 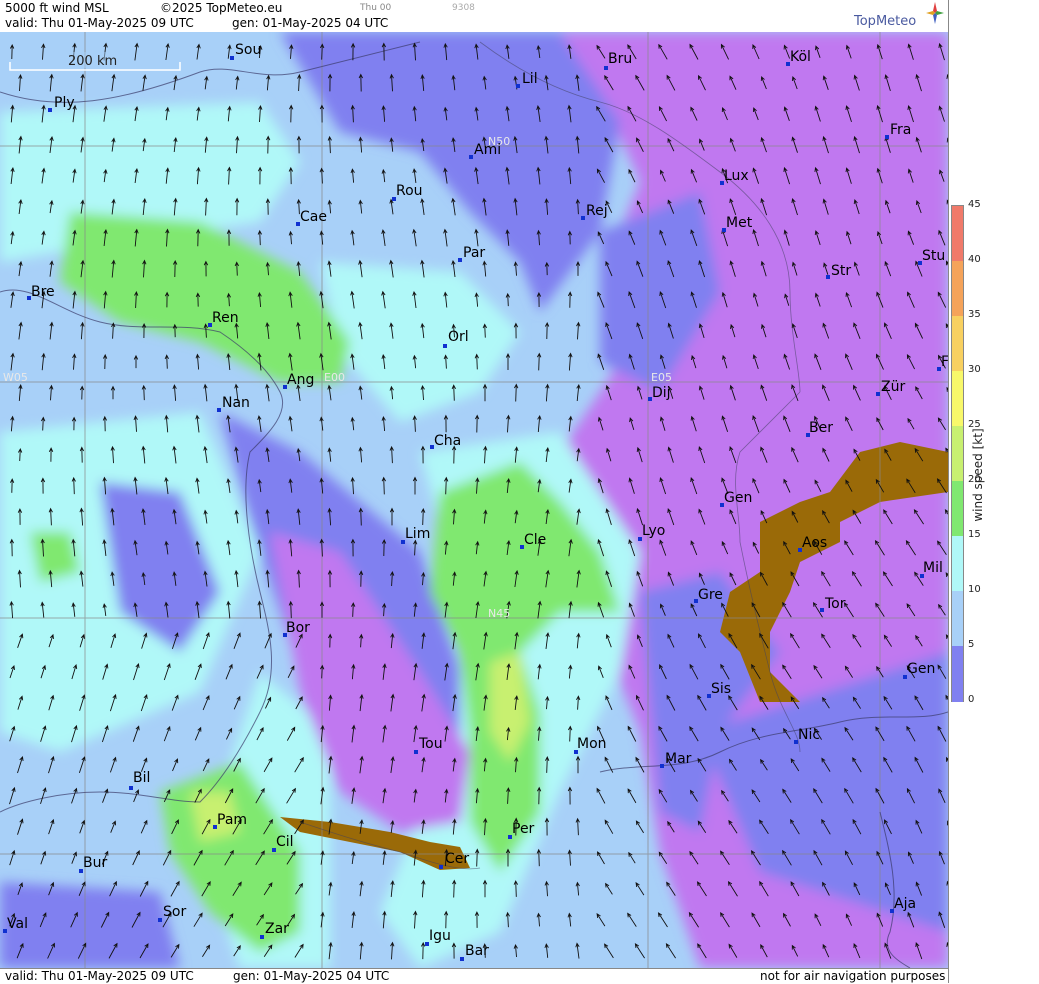 I want to click on svg-text: Bru, so click(x=620, y=59).